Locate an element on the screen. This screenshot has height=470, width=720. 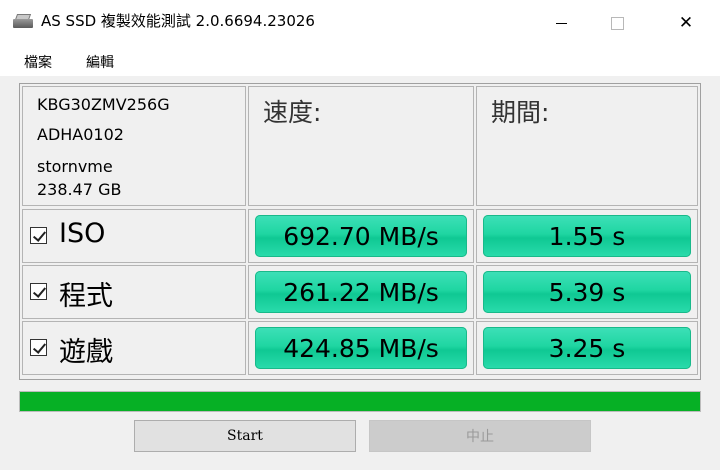
speed-header-label: 速度: is located at coordinates (292, 112).